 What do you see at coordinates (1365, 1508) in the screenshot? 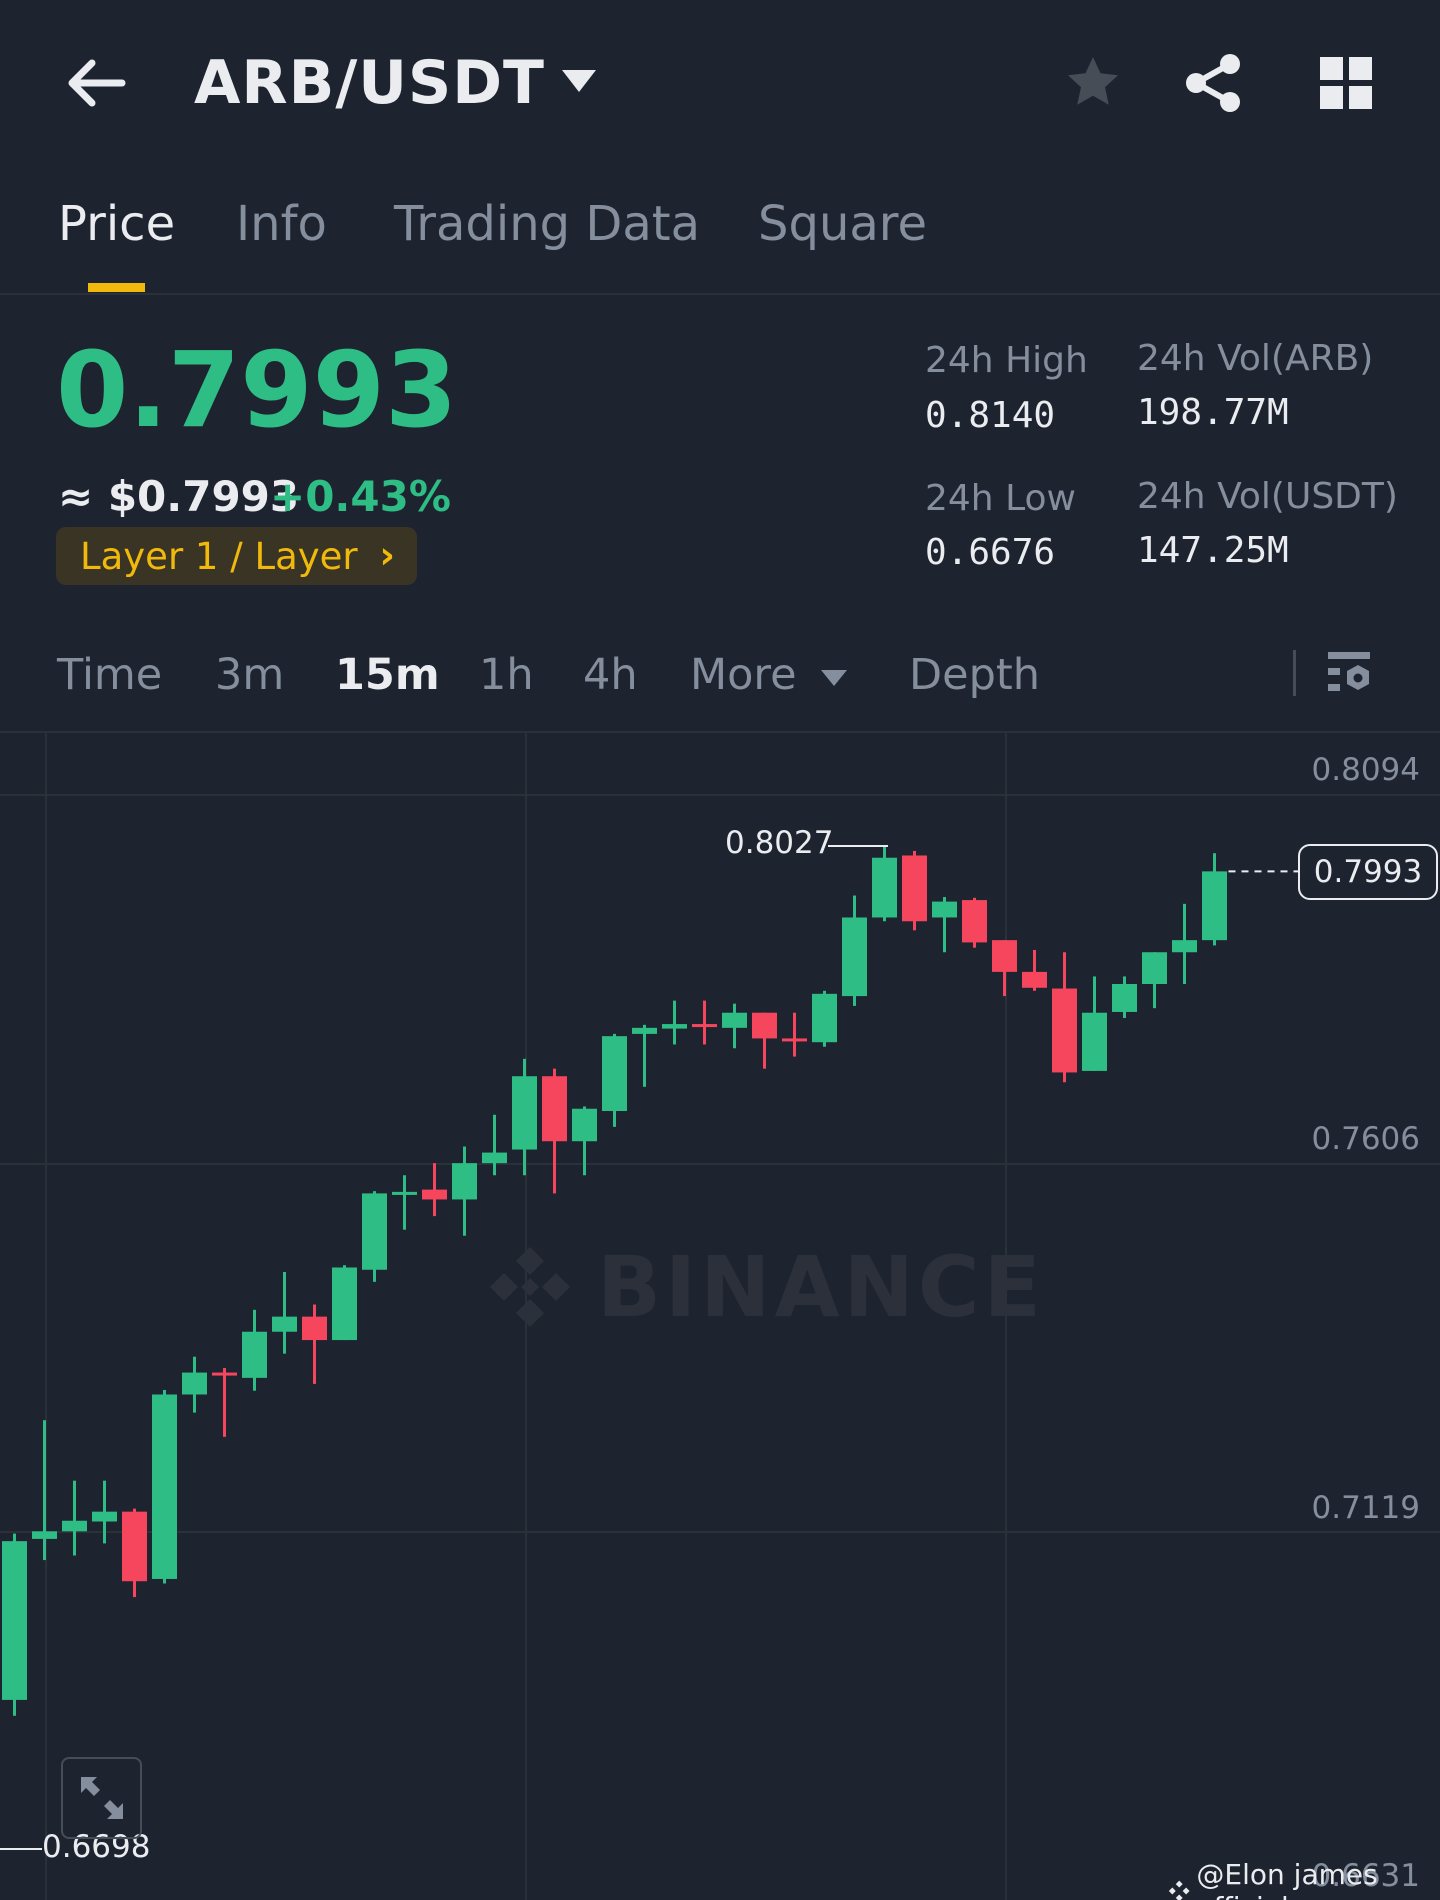
I see `y-axis-label: 0.7119` at bounding box center [1365, 1508].